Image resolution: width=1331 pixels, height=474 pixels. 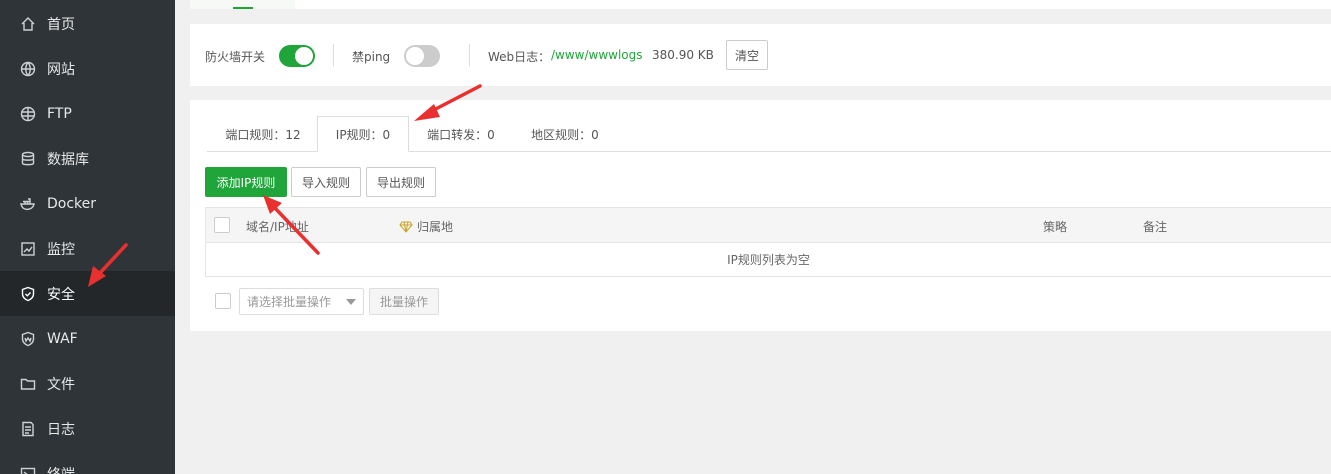 What do you see at coordinates (61, 429) in the screenshot?
I see `sidebar-item-label: 日志` at bounding box center [61, 429].